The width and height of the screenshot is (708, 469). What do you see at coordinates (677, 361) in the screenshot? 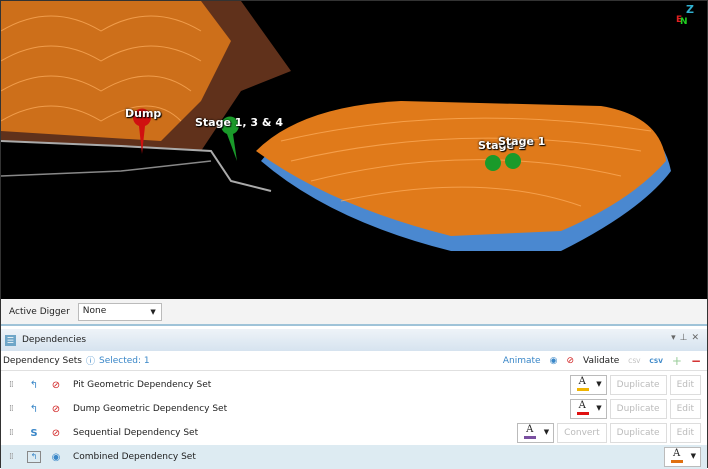
I see `add-button: +` at bounding box center [677, 361].